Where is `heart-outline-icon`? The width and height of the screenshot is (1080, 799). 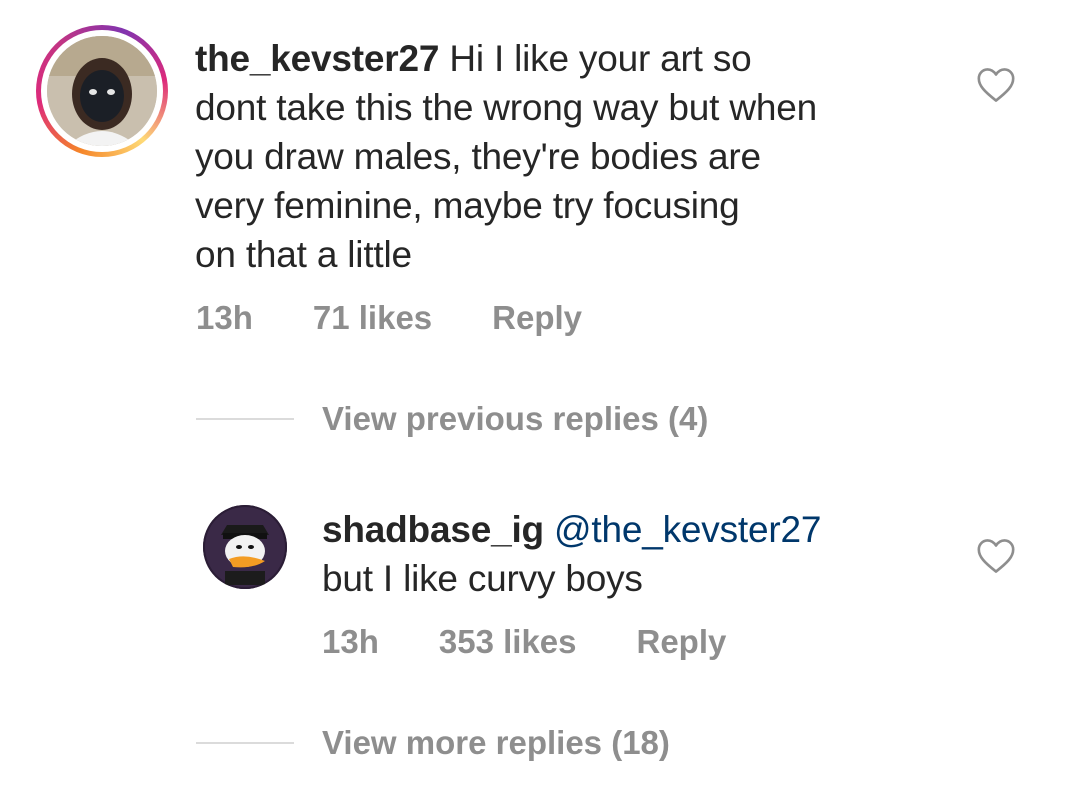
heart-outline-icon is located at coordinates (996, 85).